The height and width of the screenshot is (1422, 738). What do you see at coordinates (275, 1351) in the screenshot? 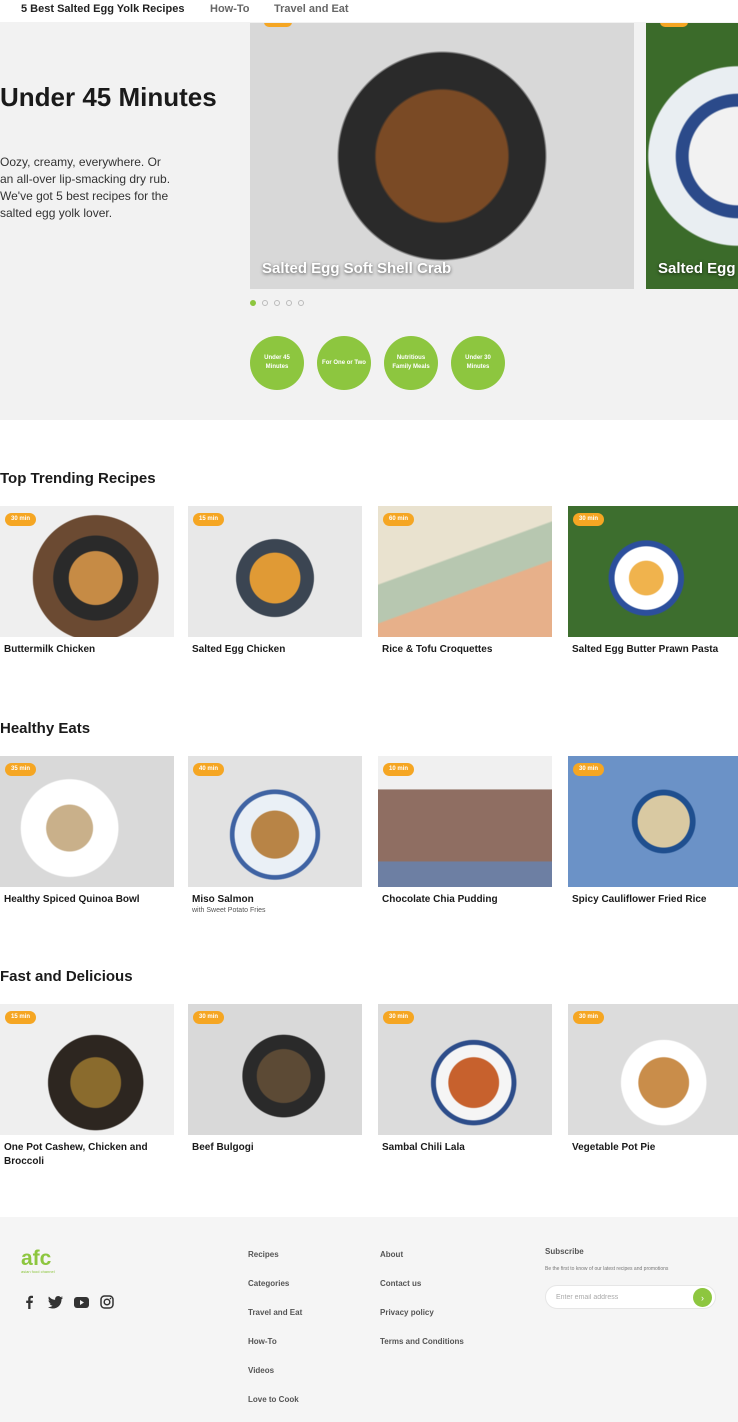
I see `footer-link-how-to: How-To` at bounding box center [275, 1351].